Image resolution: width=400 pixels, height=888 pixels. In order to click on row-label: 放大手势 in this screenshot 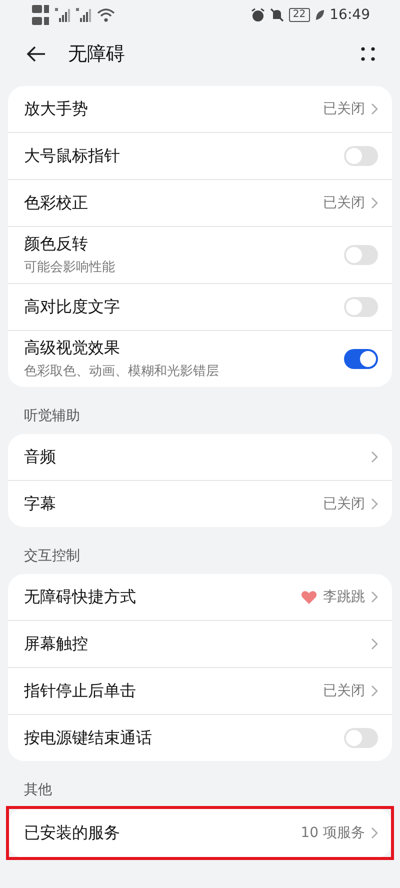, I will do `click(56, 109)`.